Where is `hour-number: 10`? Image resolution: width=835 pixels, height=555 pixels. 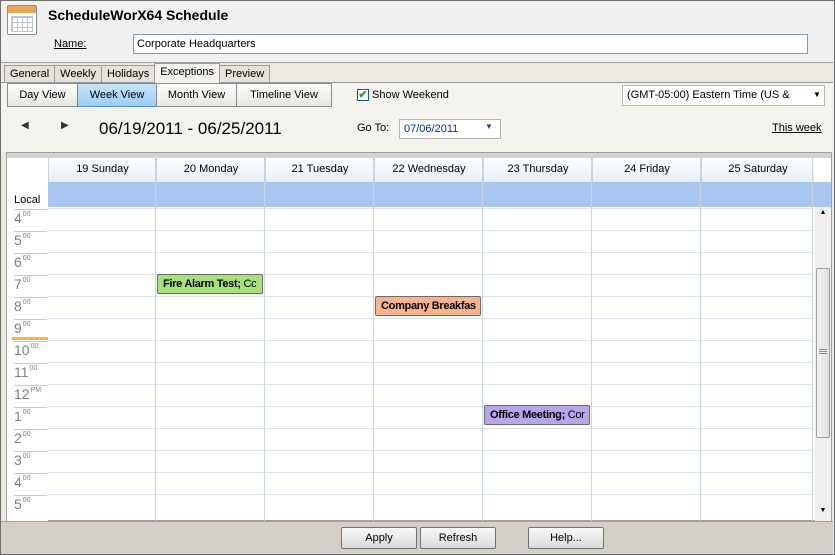 hour-number: 10 is located at coordinates (22, 350).